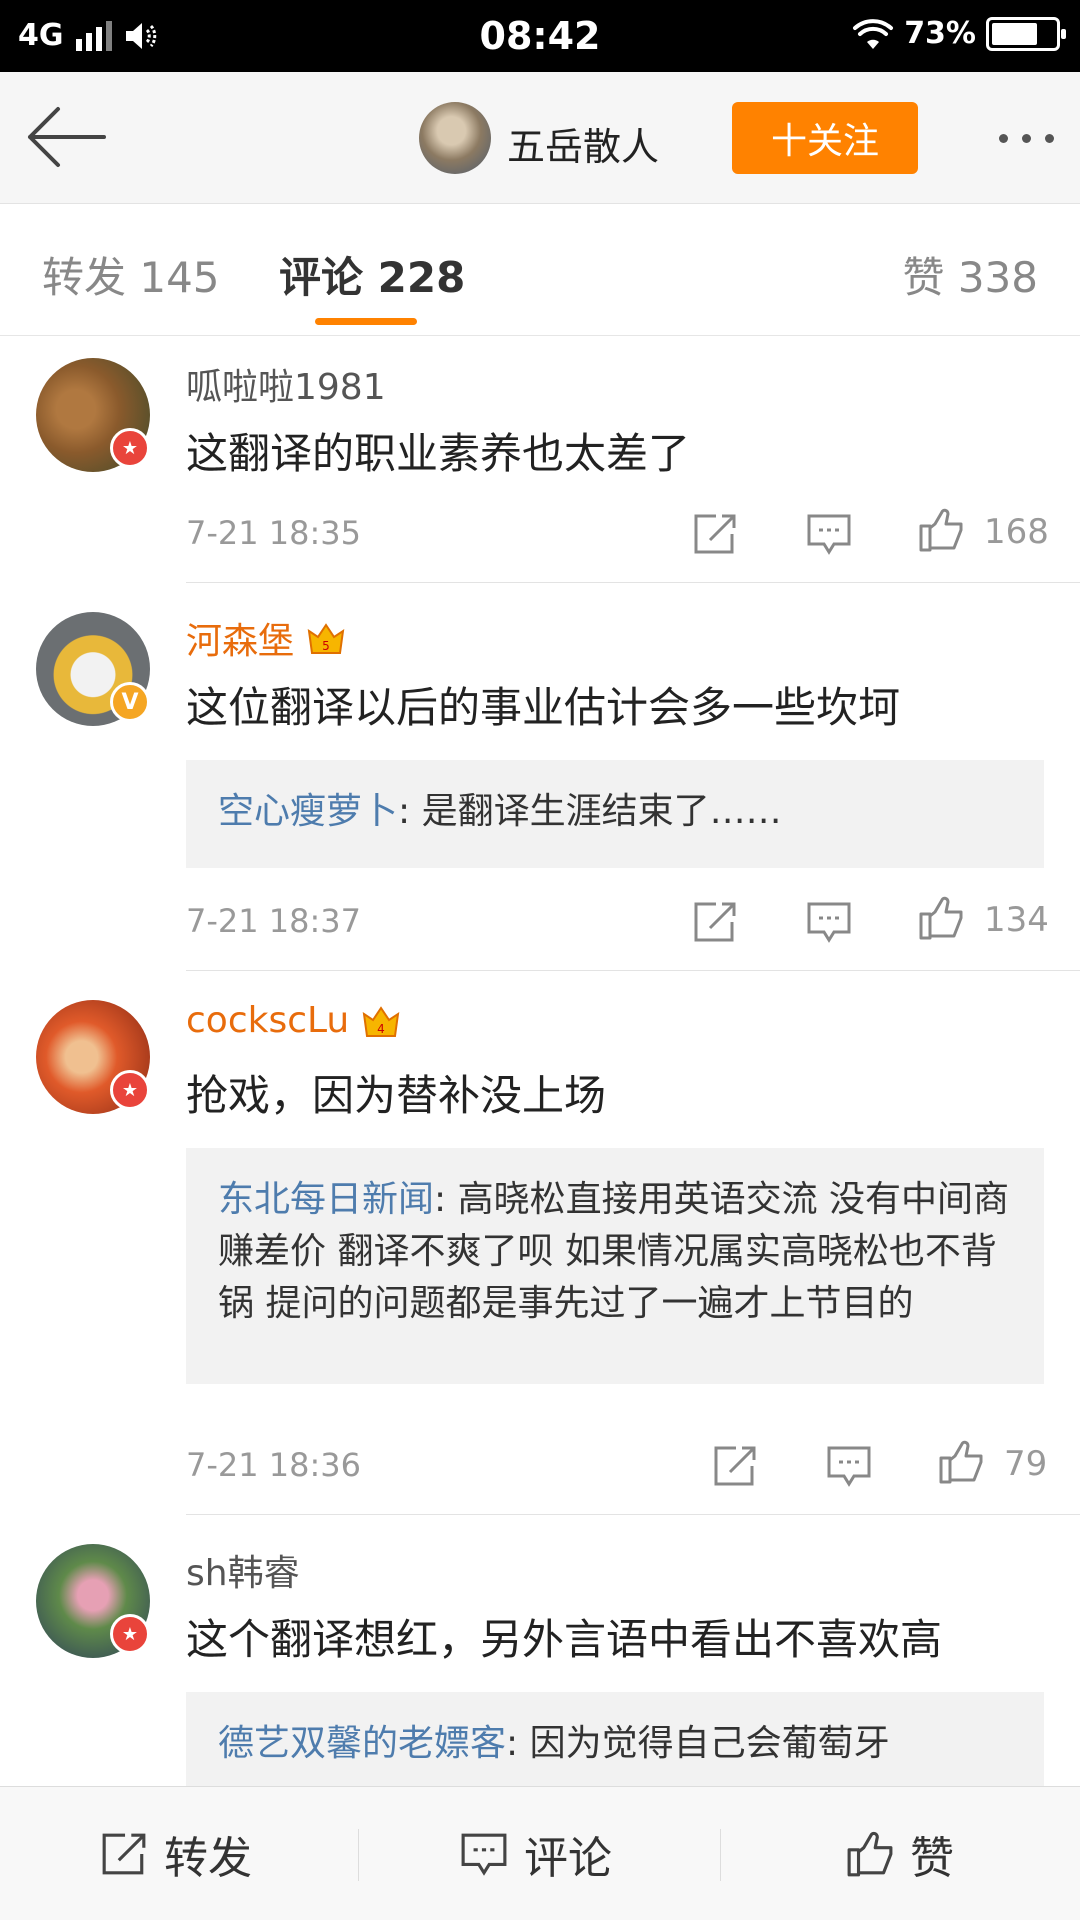 The height and width of the screenshot is (1920, 1080). What do you see at coordinates (326, 646) in the screenshot?
I see `svg-text: 5` at bounding box center [326, 646].